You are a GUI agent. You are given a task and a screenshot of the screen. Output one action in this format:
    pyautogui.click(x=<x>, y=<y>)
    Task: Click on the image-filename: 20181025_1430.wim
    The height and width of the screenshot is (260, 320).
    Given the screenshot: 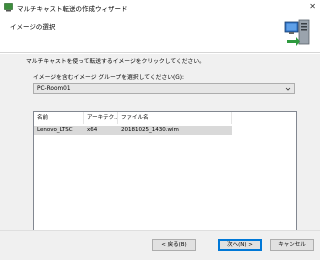 What is the action you would take?
    pyautogui.click(x=150, y=130)
    